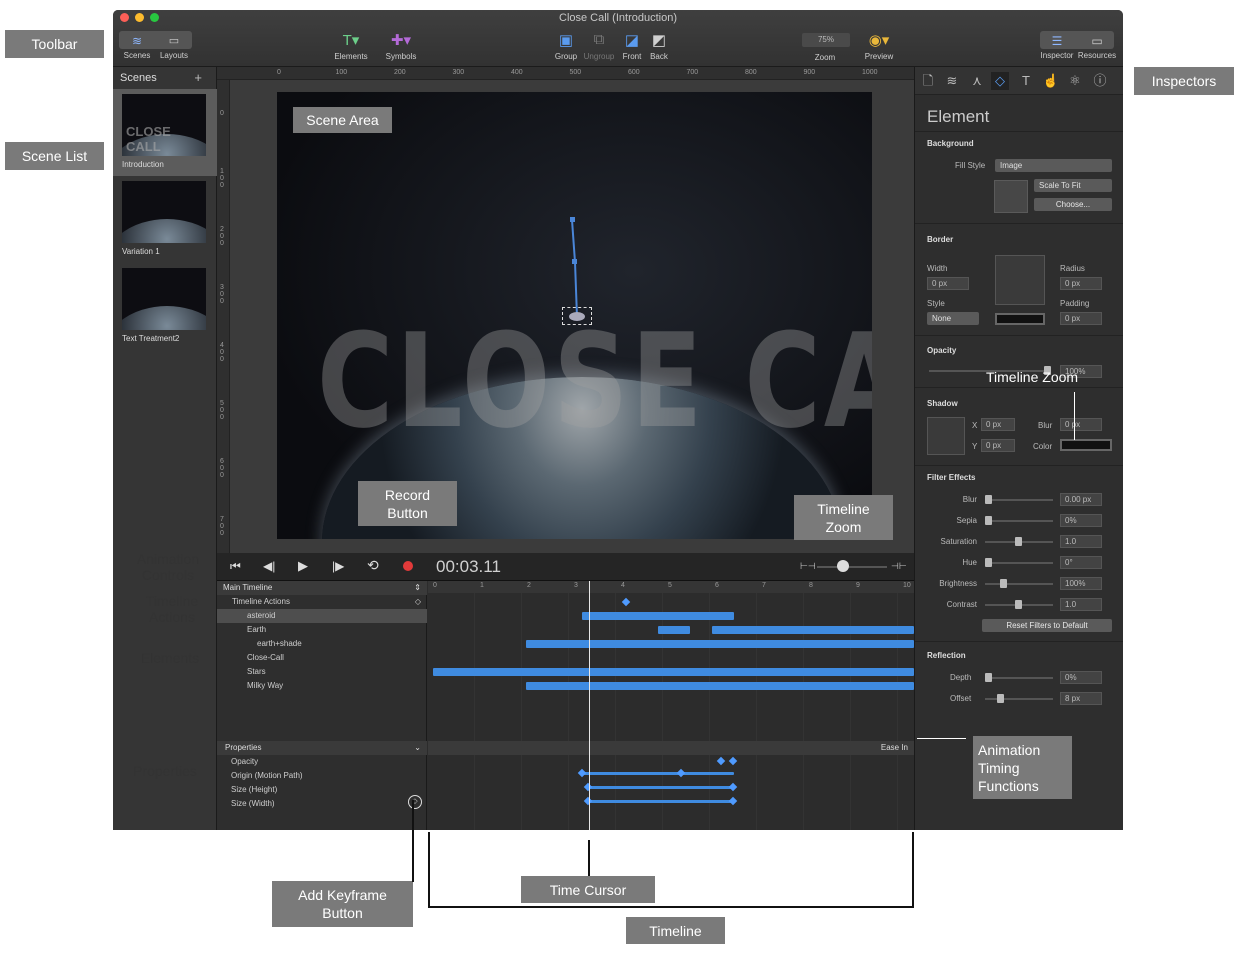 This screenshot has width=1239, height=955. I want to click on border-color-well, so click(1020, 319).